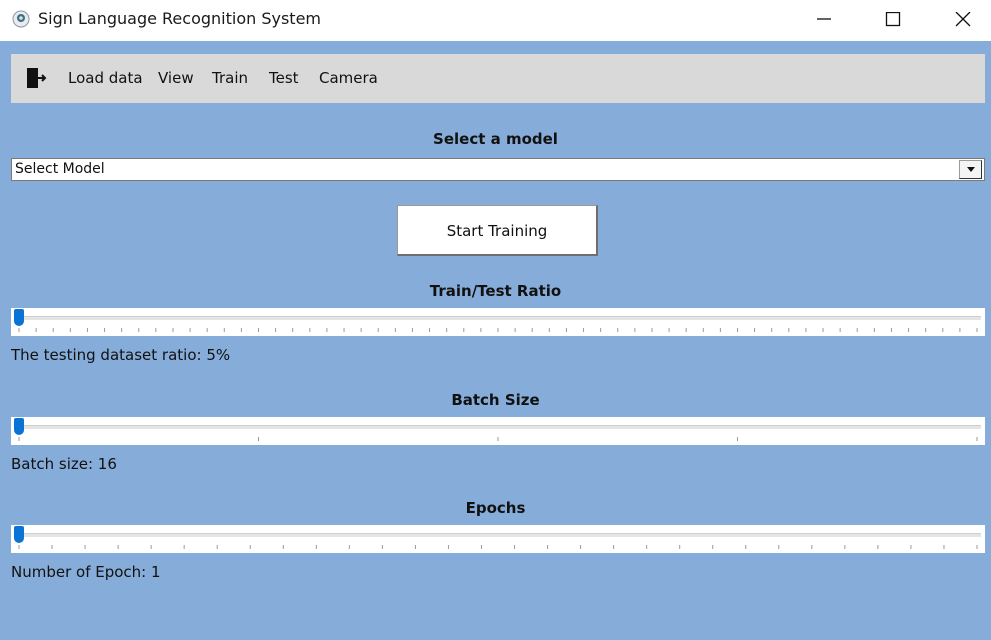 Image resolution: width=991 pixels, height=640 pixels. I want to click on batch-size-label: Batch size: 16, so click(64, 464).